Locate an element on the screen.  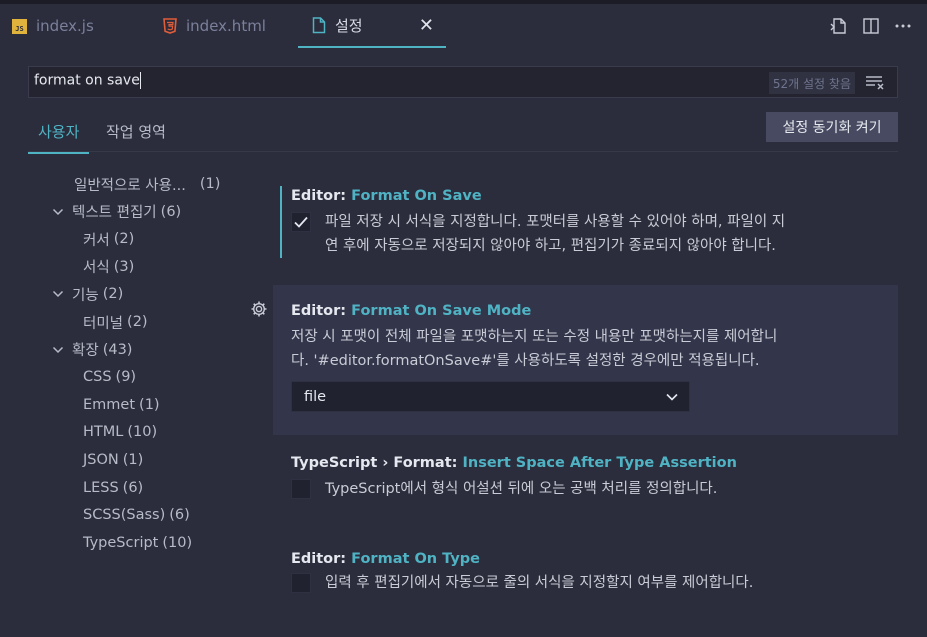
gear-icon is located at coordinates (259, 311).